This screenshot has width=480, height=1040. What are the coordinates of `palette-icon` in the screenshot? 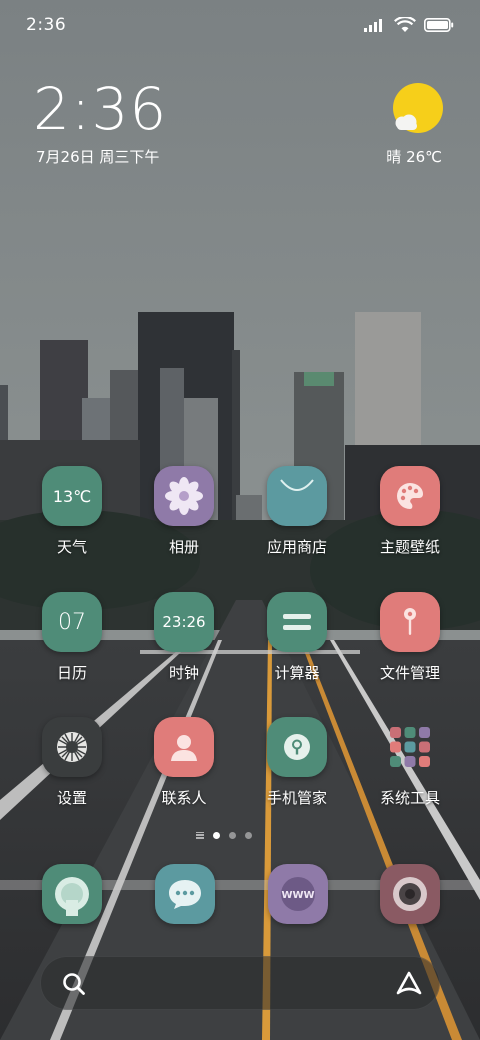 It's located at (410, 496).